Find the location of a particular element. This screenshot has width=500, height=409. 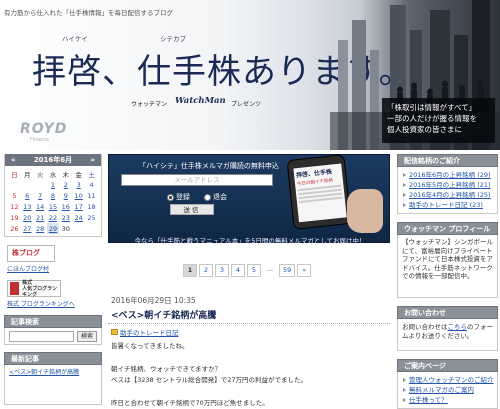

delivery-archive-link: 2016年4月の上昇銘柄 (25) is located at coordinates (447, 195).